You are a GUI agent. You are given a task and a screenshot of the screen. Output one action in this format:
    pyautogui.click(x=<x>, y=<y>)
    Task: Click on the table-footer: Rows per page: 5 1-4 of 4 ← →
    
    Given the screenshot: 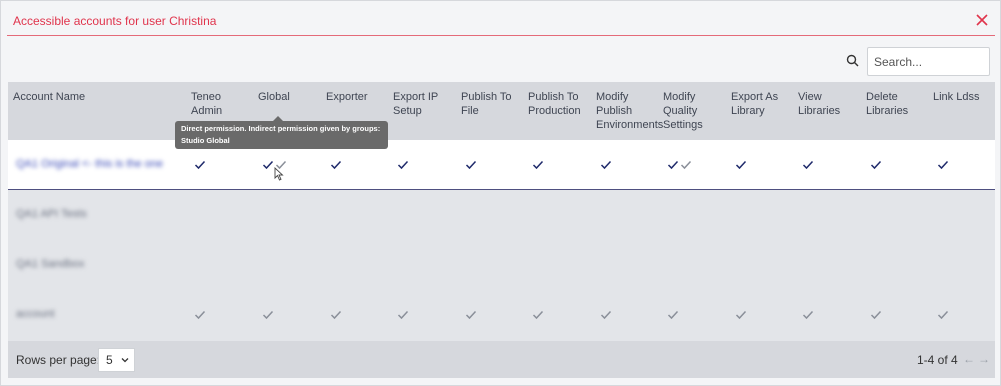 What is the action you would take?
    pyautogui.click(x=501, y=359)
    